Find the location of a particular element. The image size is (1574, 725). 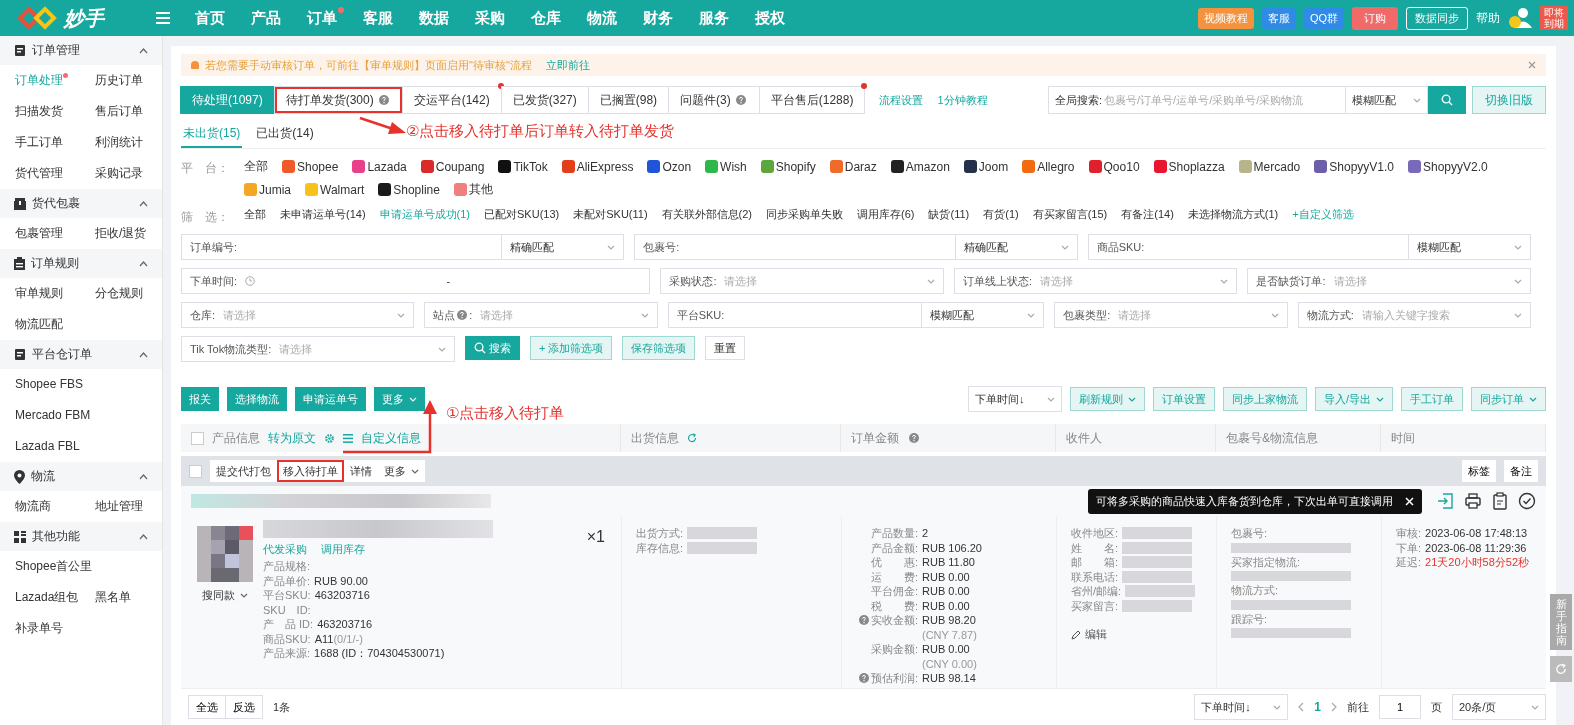

platform-filter: Mercado is located at coordinates (1269, 166).